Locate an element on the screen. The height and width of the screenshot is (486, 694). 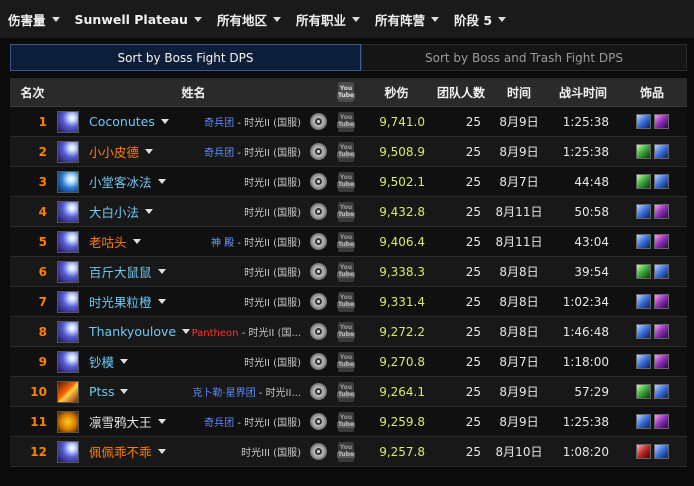
player-name-link: 大白小法 is located at coordinates (114, 211).